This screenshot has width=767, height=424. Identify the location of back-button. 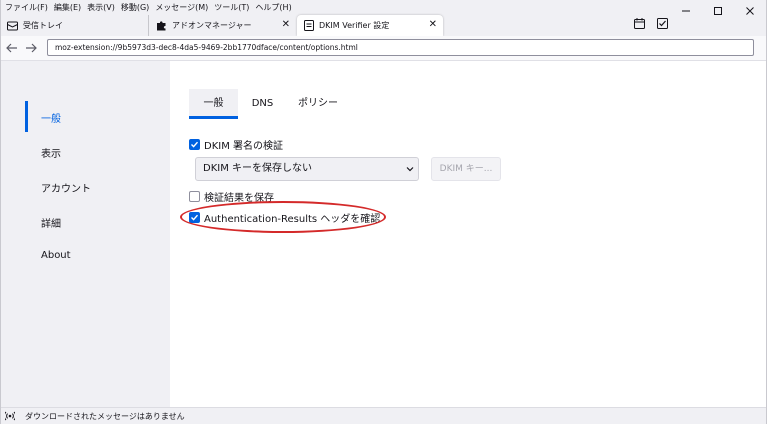
(12, 48).